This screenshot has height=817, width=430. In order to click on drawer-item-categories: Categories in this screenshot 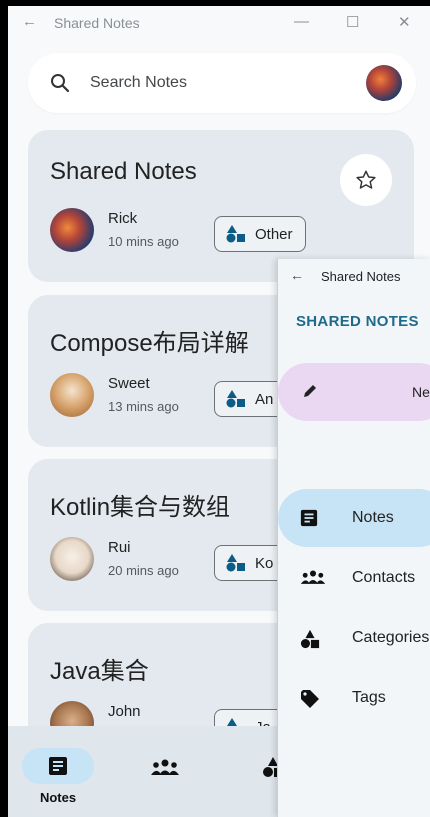, I will do `click(354, 638)`.